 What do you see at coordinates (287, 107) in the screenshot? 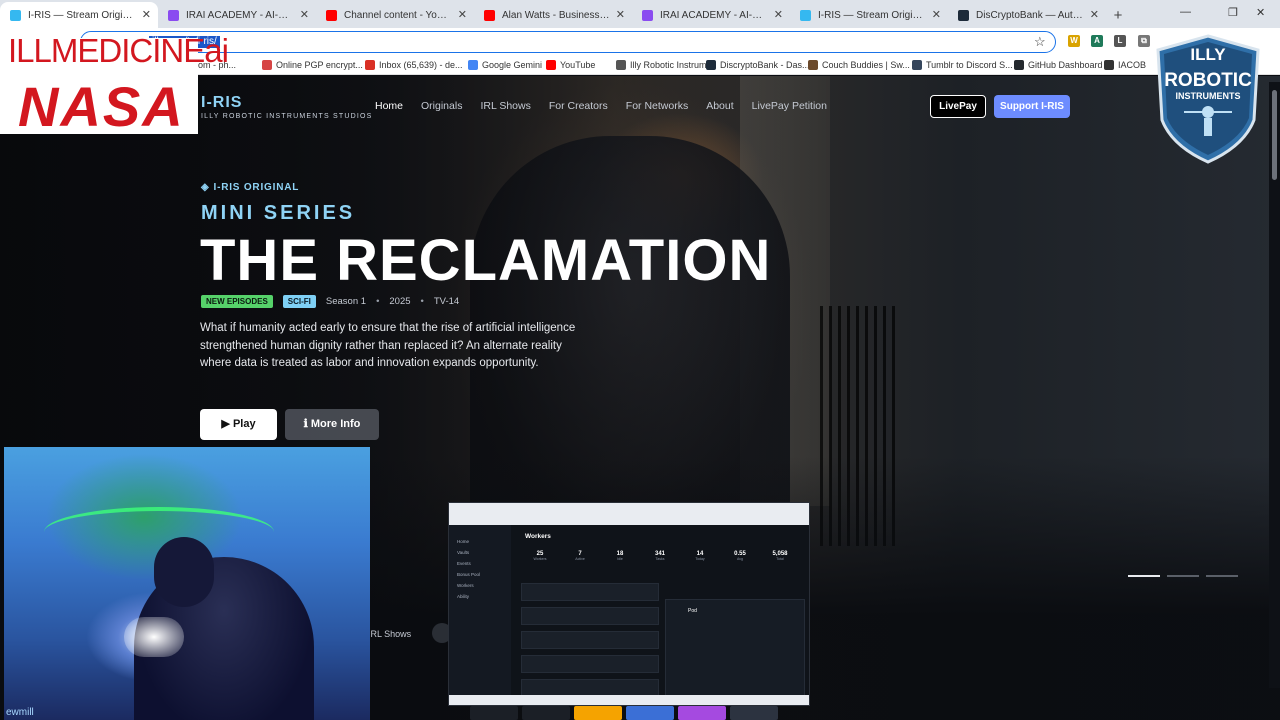
I see `site-brand: I-RIS ILLY ROBOTIC INSTRUMENTS STUDIOS` at bounding box center [287, 107].